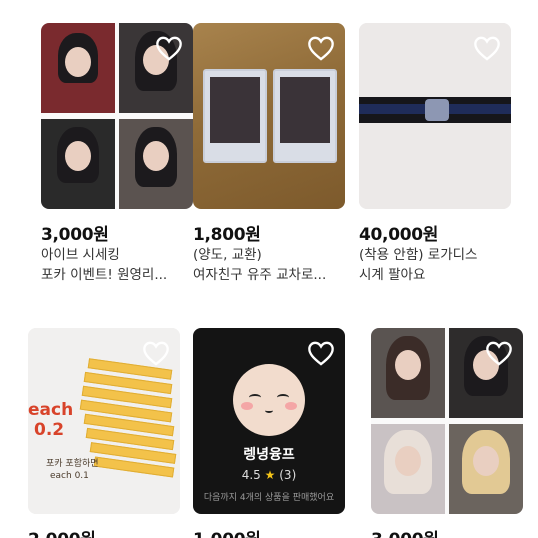 This screenshot has width=538, height=538. I want to click on product-title-line: (착용 안함) 로가디스, so click(418, 255).